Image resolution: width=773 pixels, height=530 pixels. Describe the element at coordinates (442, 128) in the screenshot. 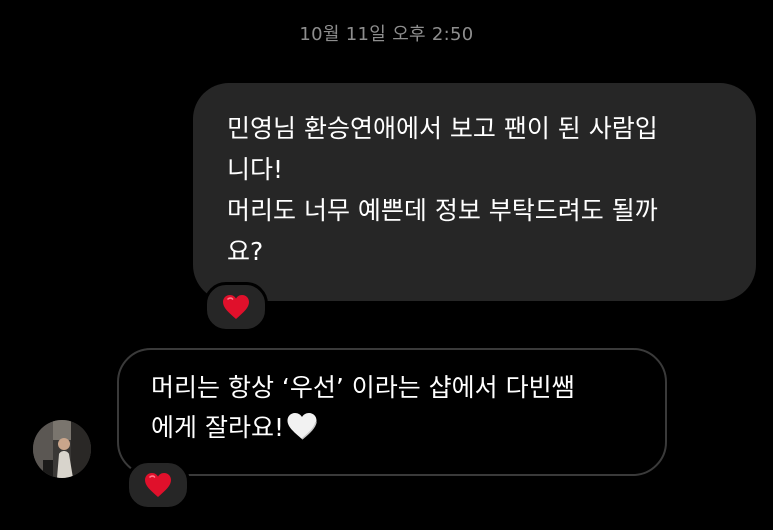

I see `outgoing-message-line: 민영님 환승연애에서 보고 팬이 된 사람입` at that location.